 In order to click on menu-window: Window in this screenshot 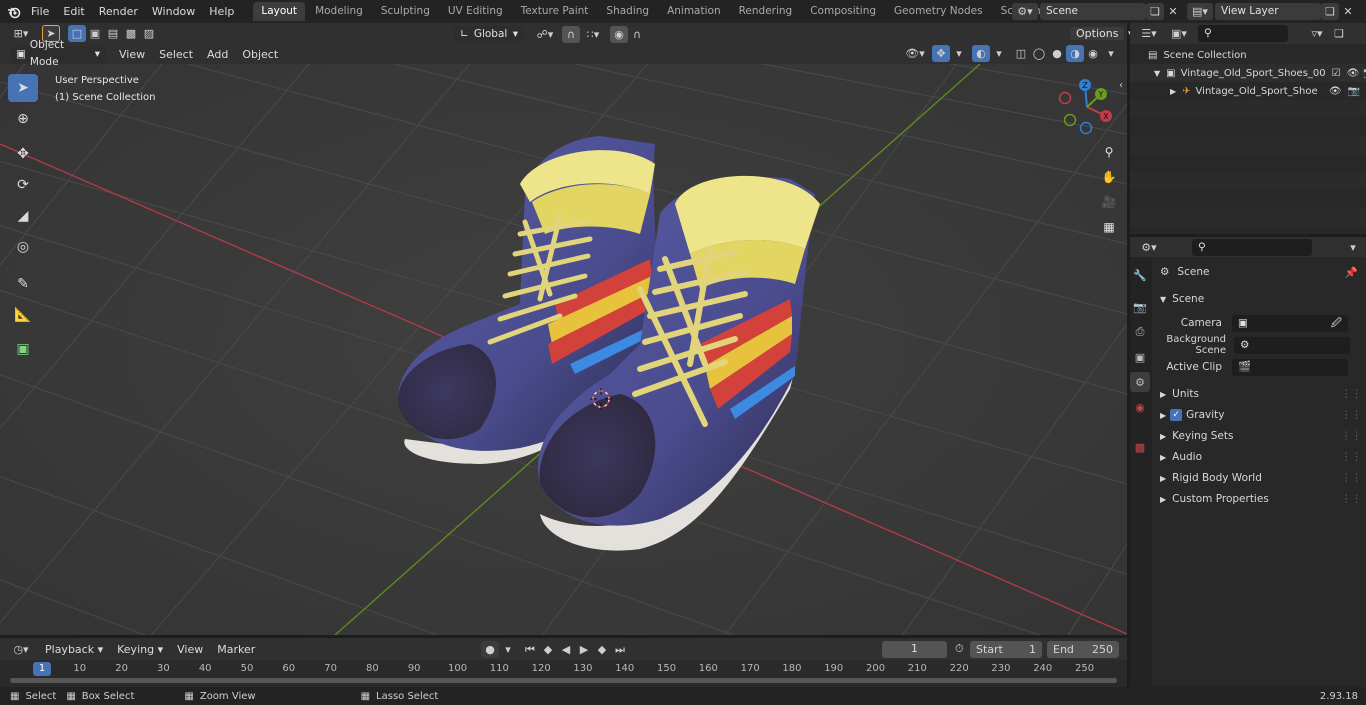, I will do `click(173, 11)`.